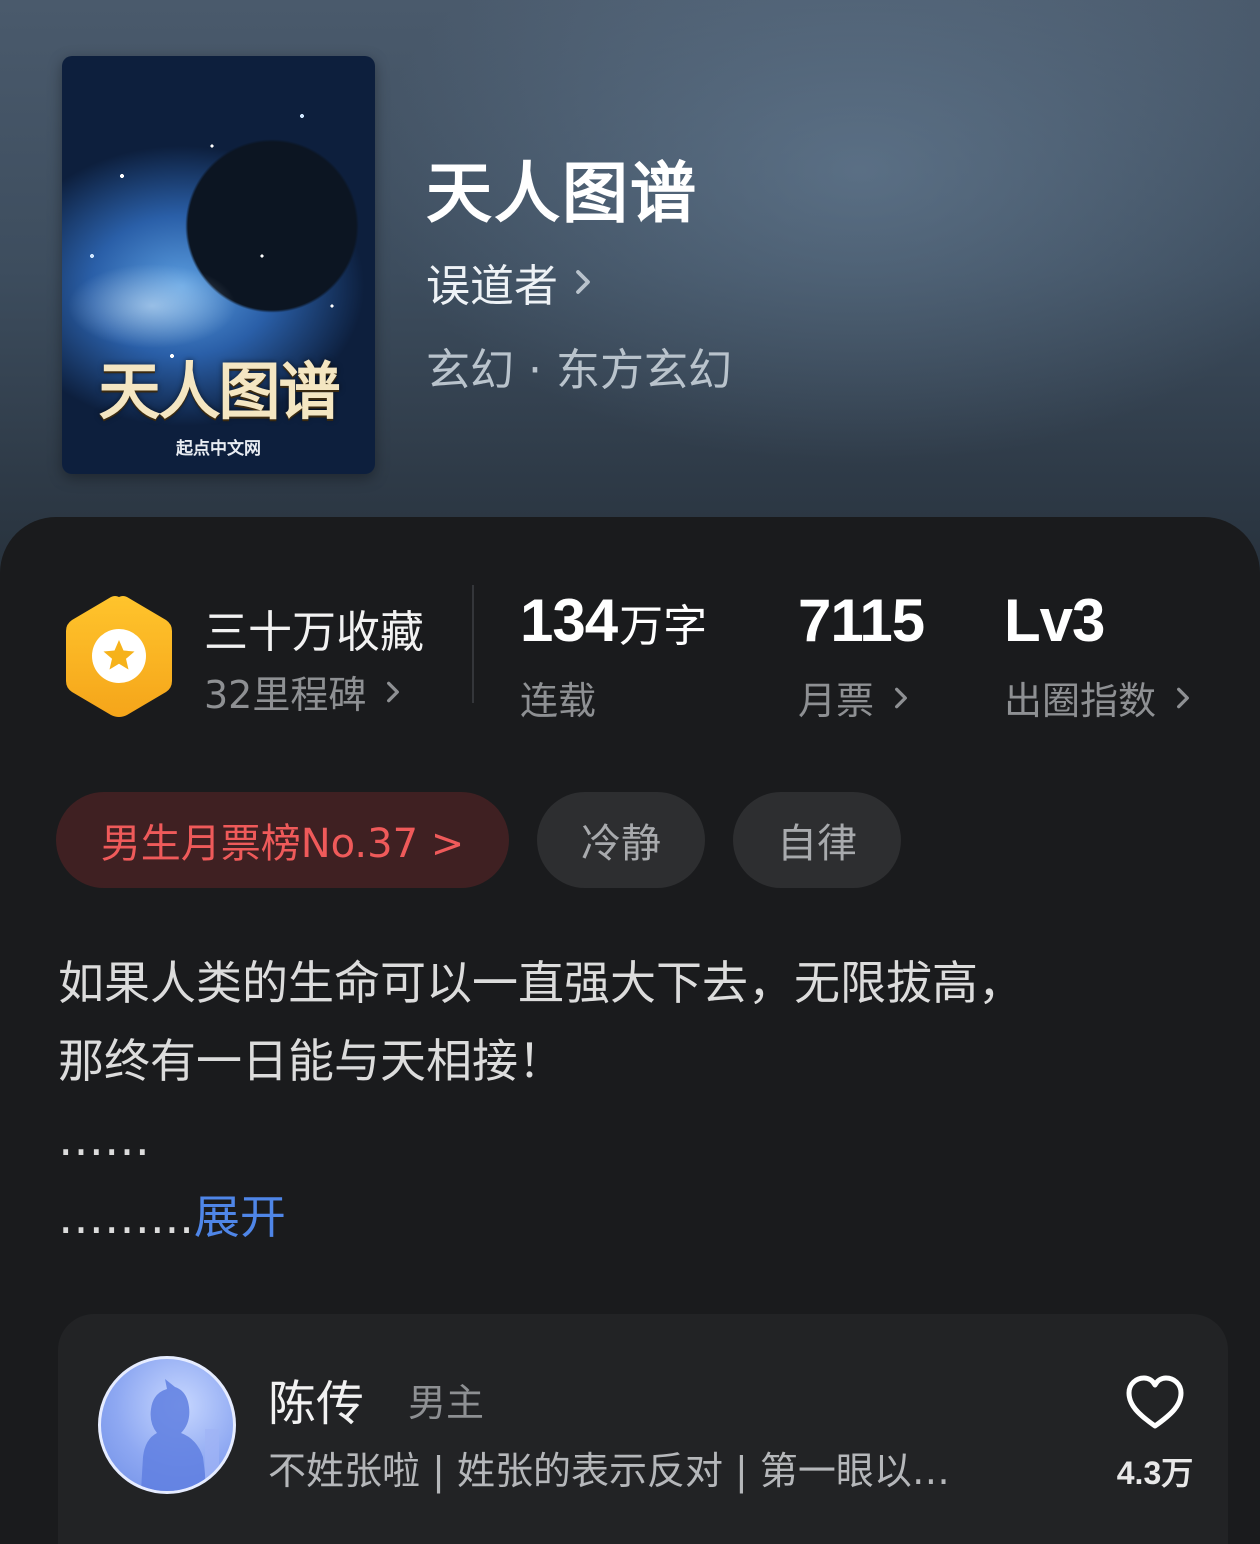 This screenshot has height=1544, width=1260. I want to click on cover-brand: 起点中文网, so click(218, 449).